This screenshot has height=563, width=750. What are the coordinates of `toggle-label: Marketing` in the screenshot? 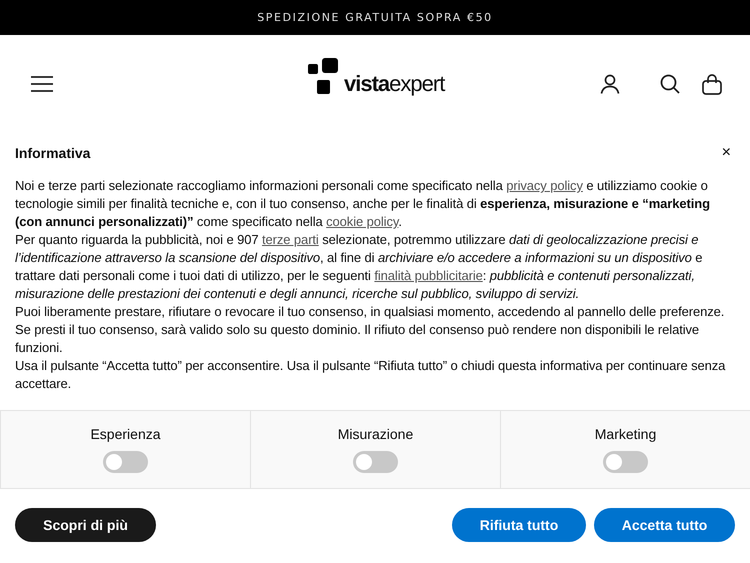 It's located at (625, 434).